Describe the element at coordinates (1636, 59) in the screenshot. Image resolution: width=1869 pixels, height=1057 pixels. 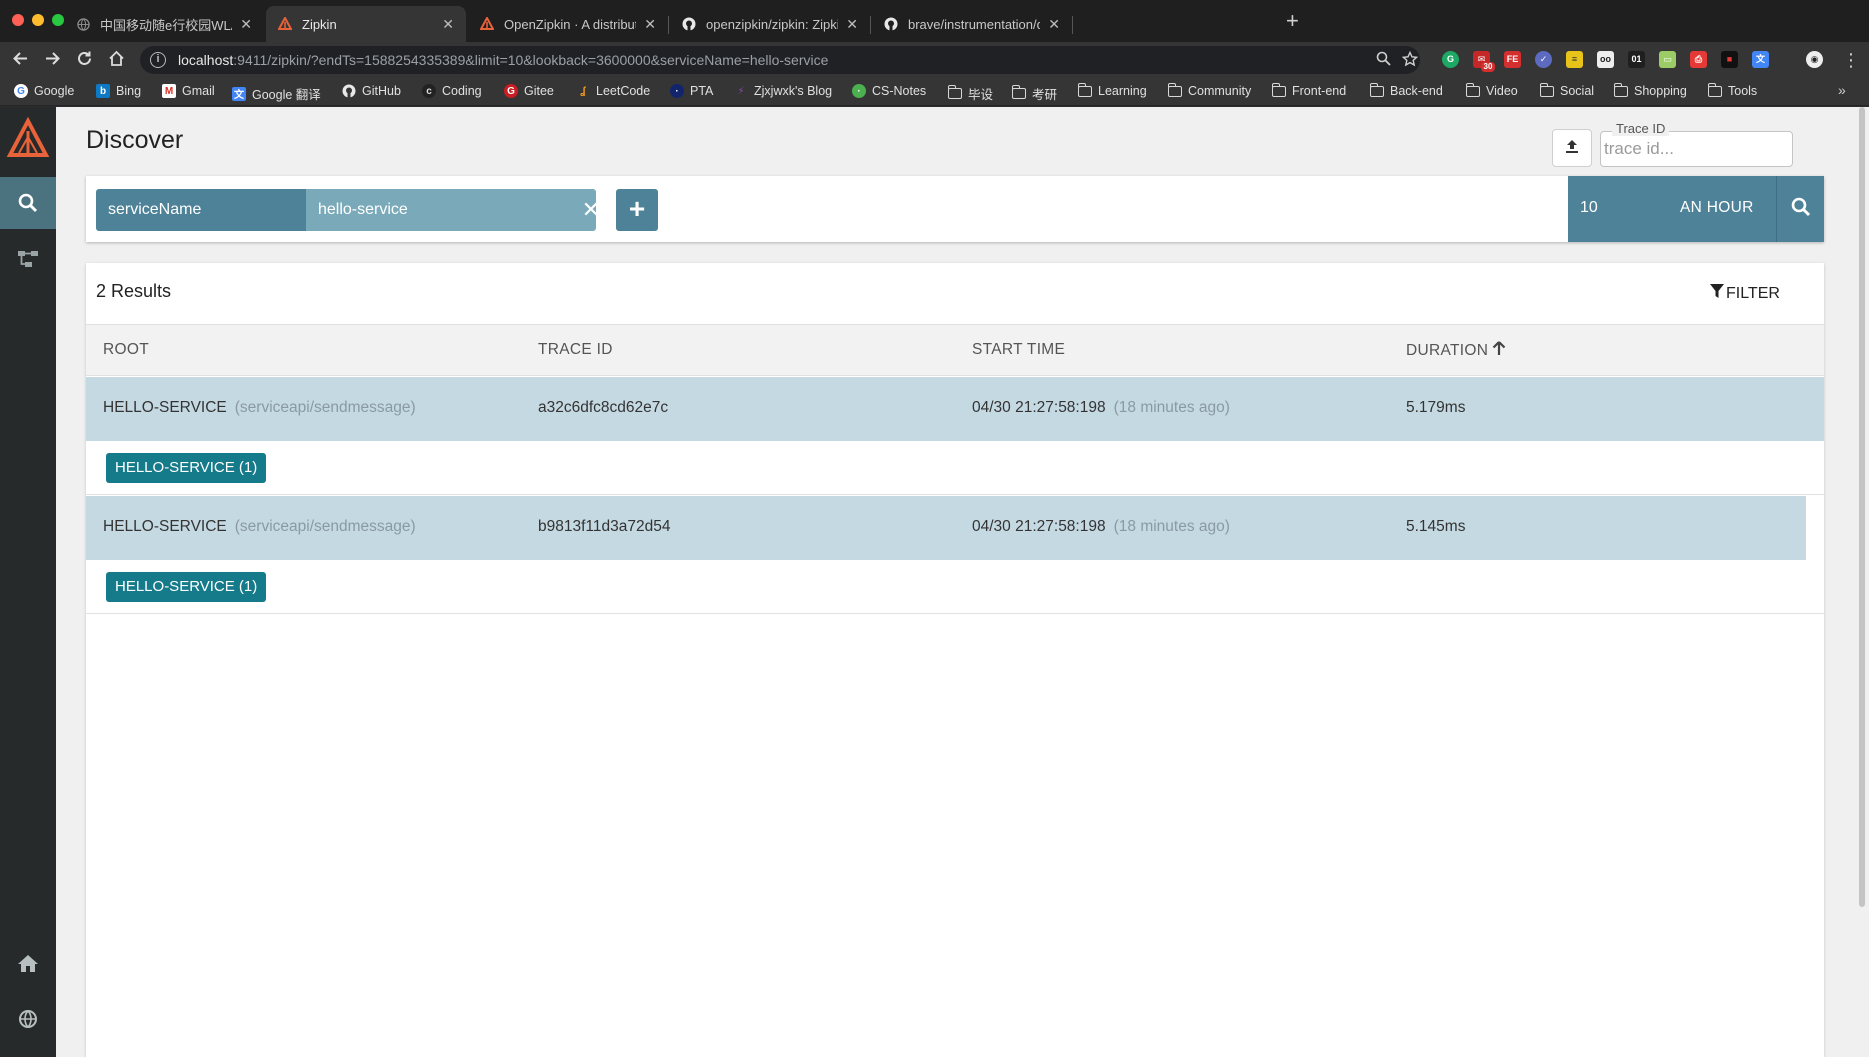
I see `binary-extension-icon: 01` at that location.